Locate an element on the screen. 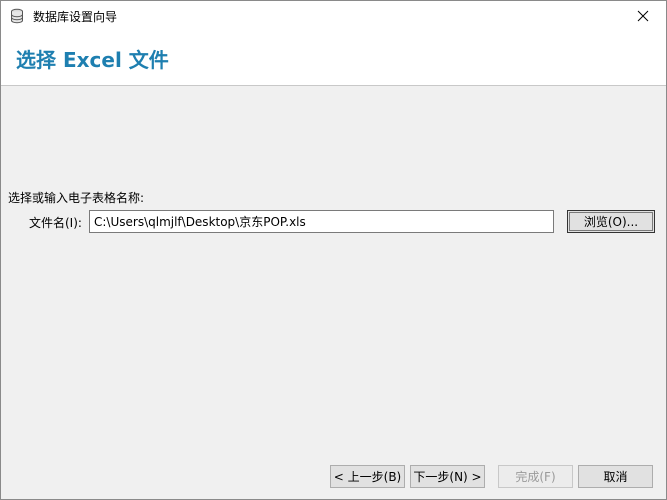  page-title: 选择 Excel 文件 is located at coordinates (92, 60).